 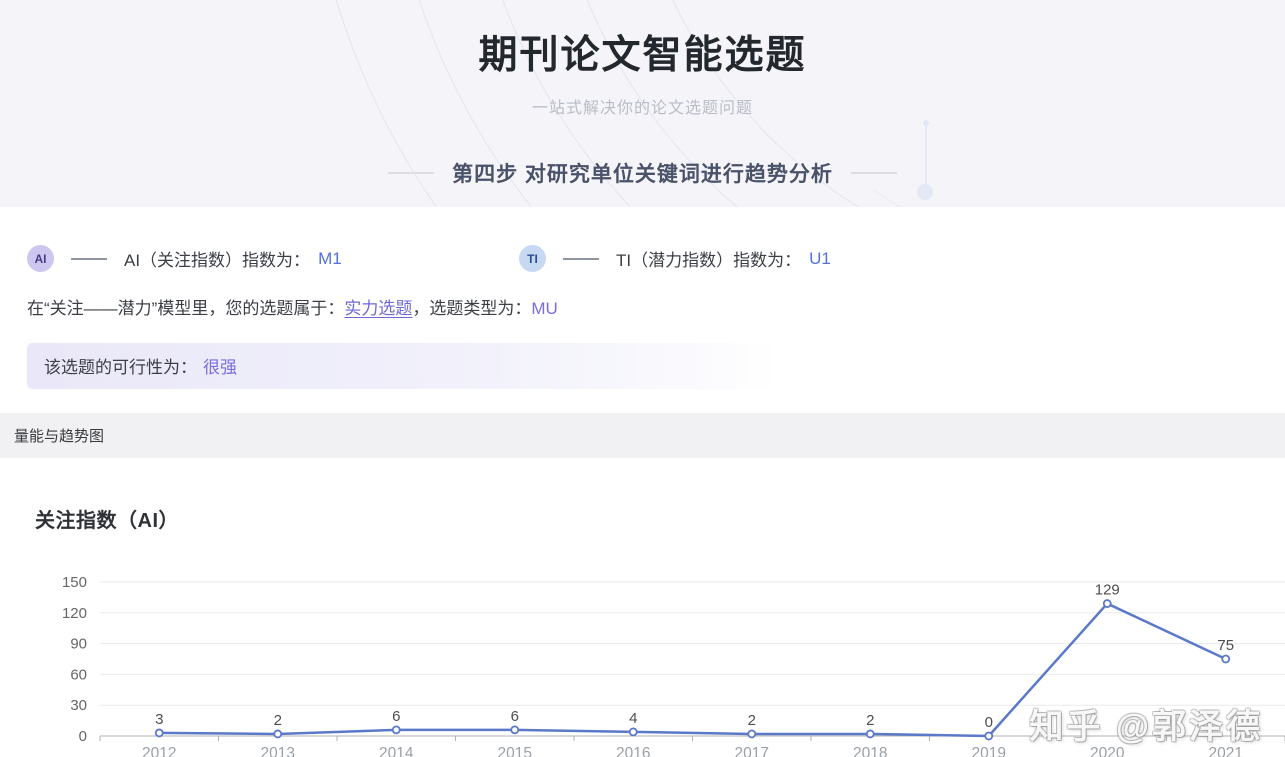 I want to click on ti-index-metric: TI TI（潜力指数）指数为： U1, so click(x=675, y=258).